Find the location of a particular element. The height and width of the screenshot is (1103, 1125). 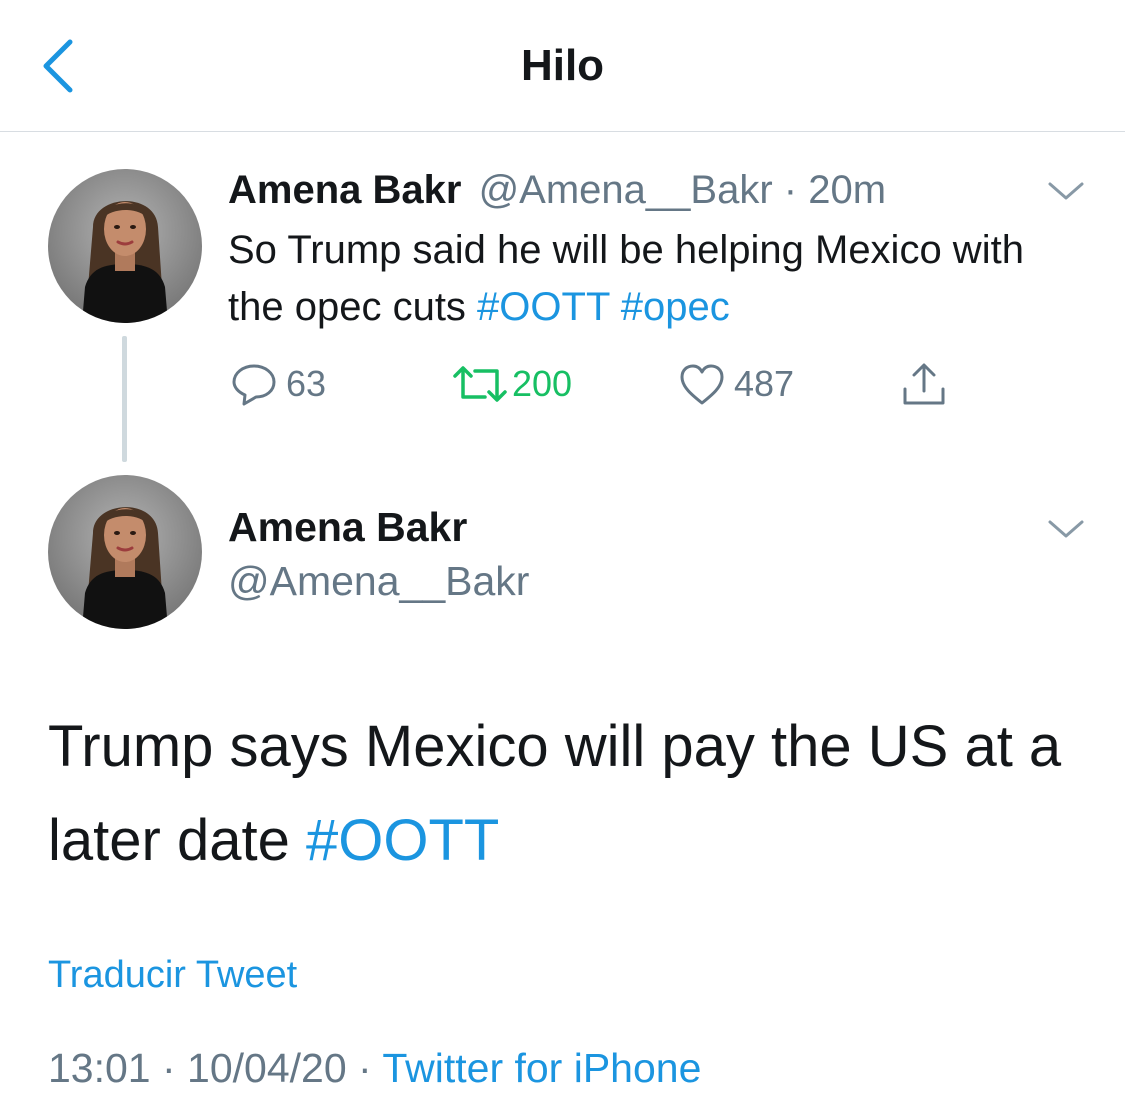

thread-connector-line is located at coordinates (124, 399).